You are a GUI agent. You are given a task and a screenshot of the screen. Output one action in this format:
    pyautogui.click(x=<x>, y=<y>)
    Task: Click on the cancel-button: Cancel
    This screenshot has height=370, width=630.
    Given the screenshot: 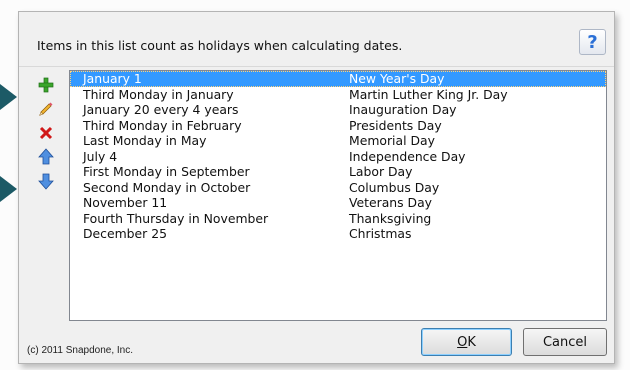 What is the action you would take?
    pyautogui.click(x=565, y=342)
    